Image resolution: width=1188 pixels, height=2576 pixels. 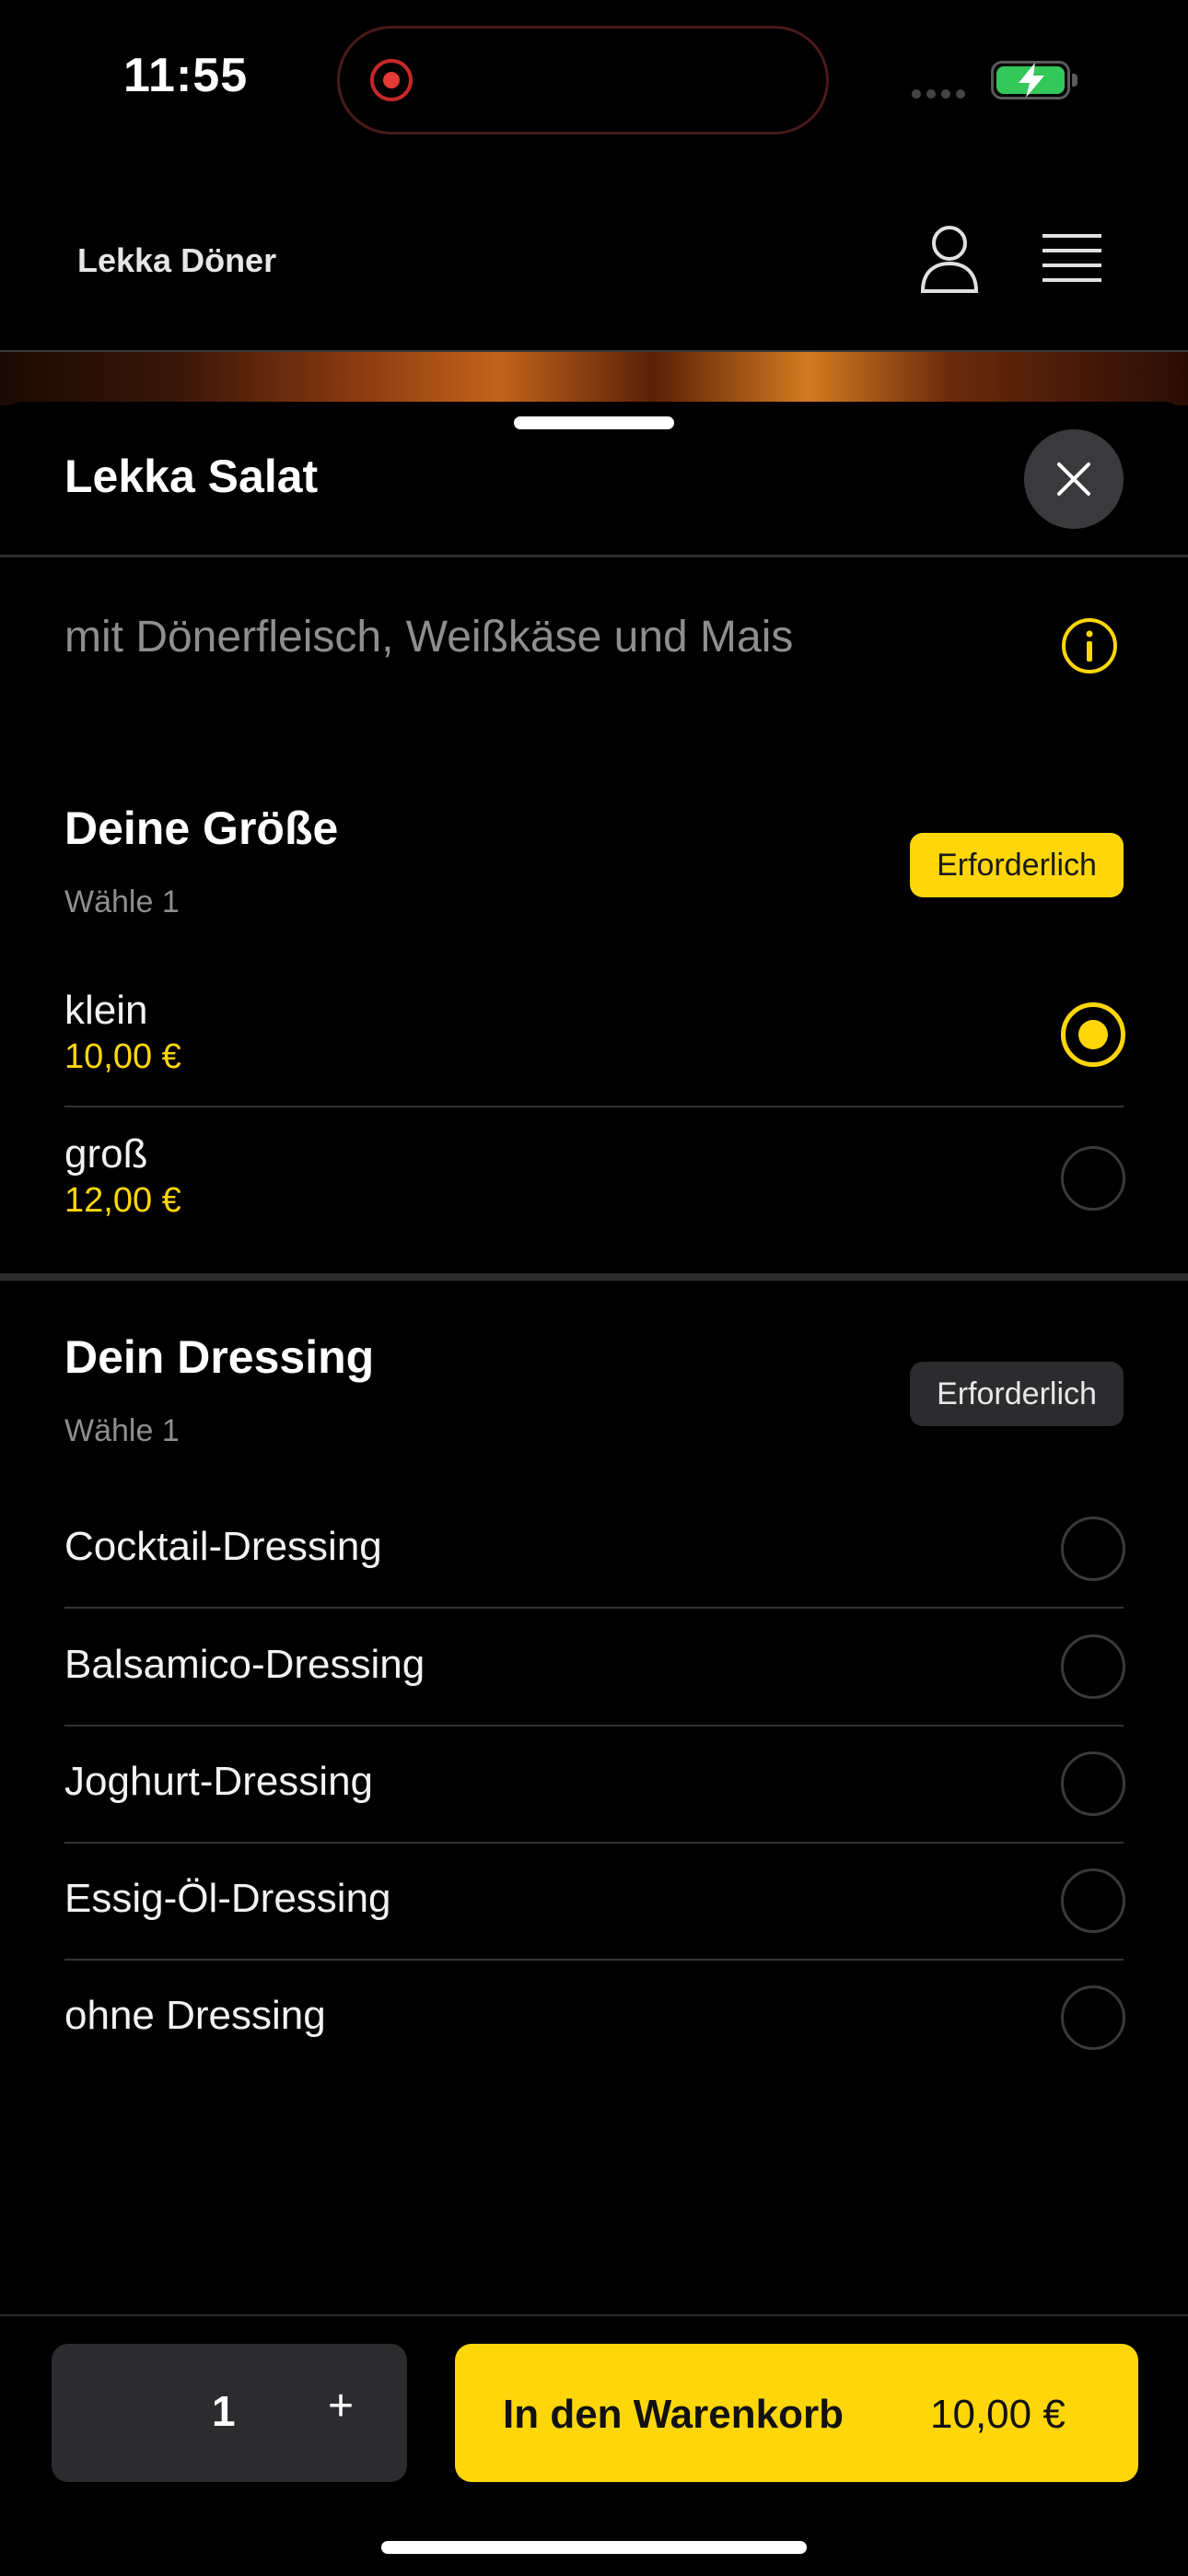 I want to click on quantity-value: 1, so click(x=224, y=2411).